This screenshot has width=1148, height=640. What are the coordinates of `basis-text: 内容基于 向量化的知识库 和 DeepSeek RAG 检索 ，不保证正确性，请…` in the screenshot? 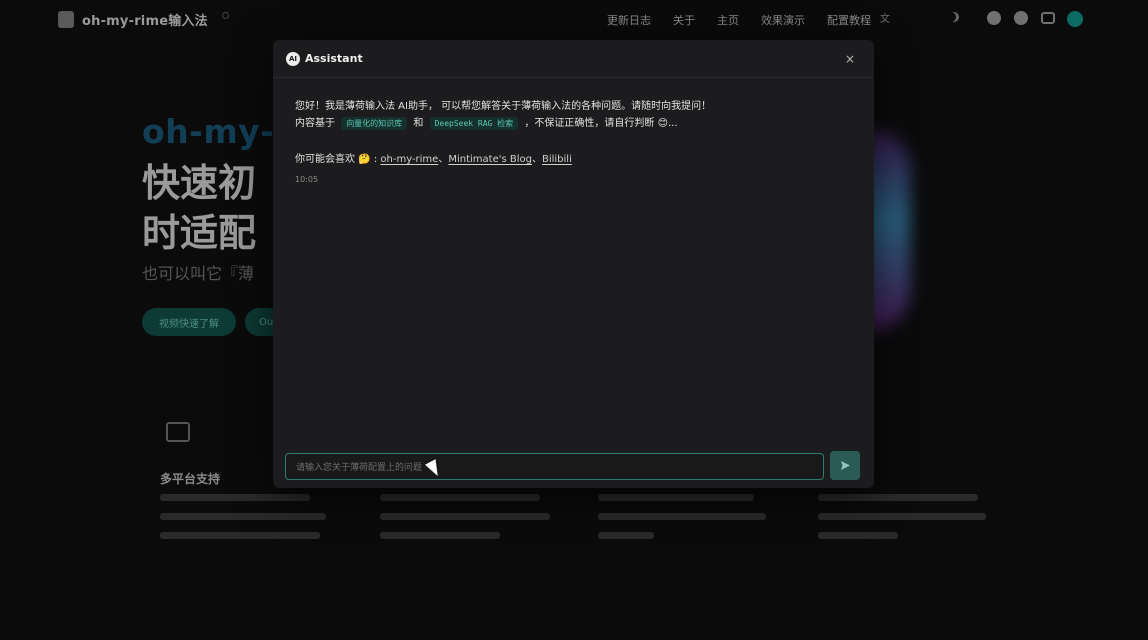 It's located at (486, 123).